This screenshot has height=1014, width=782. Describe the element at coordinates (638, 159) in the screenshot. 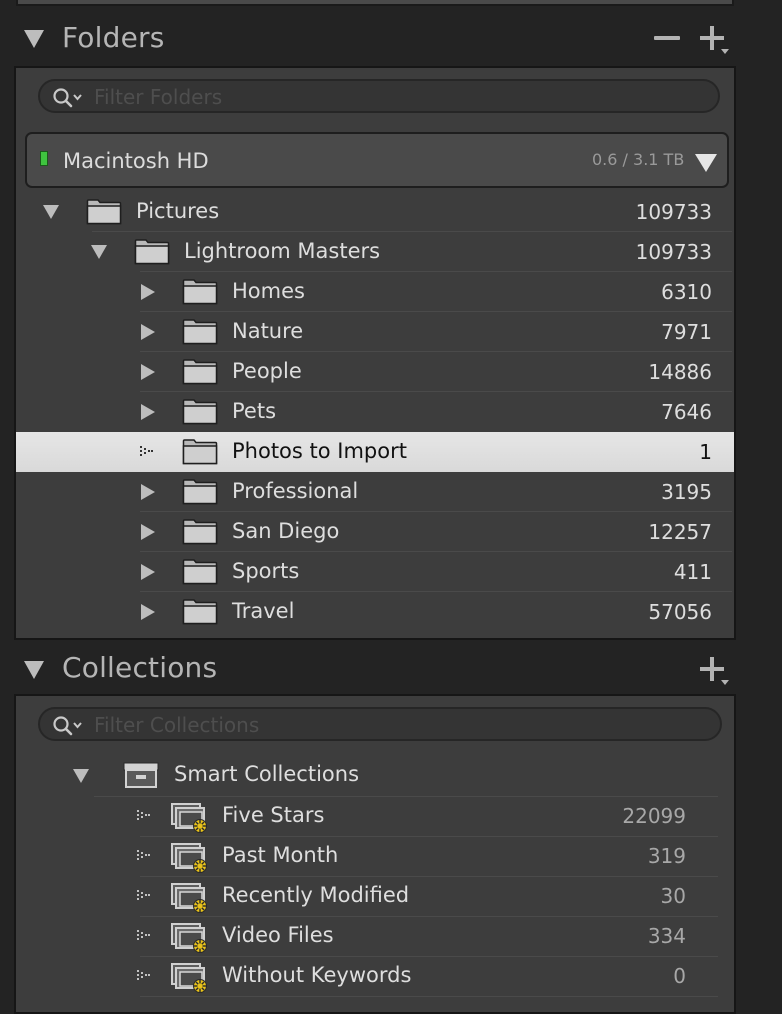

I see `volume-usage: 0.6 / 3.1 TB` at that location.